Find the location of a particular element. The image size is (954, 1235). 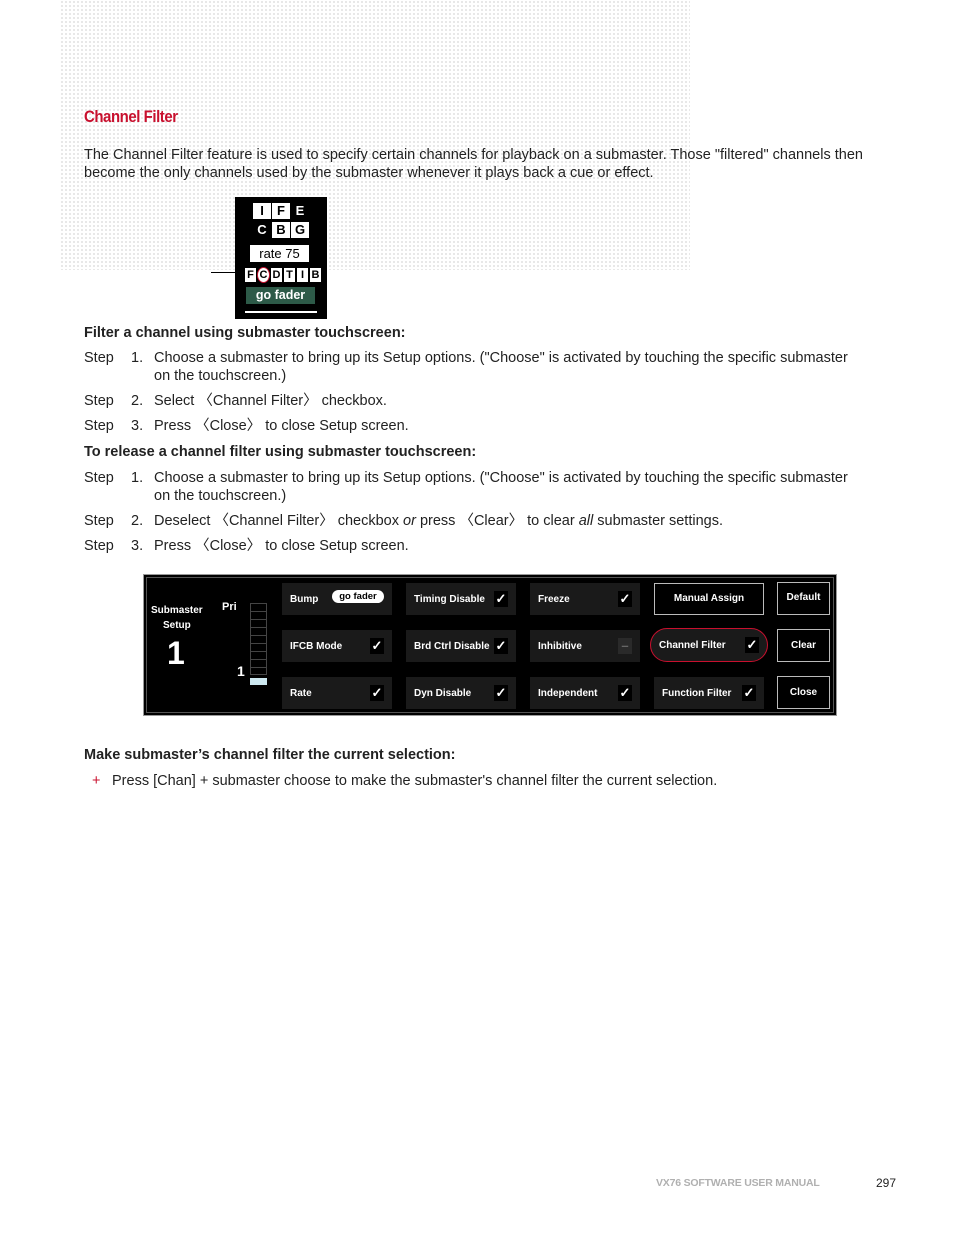

option-label: Brd Ctrl Disable is located at coordinates (452, 646).